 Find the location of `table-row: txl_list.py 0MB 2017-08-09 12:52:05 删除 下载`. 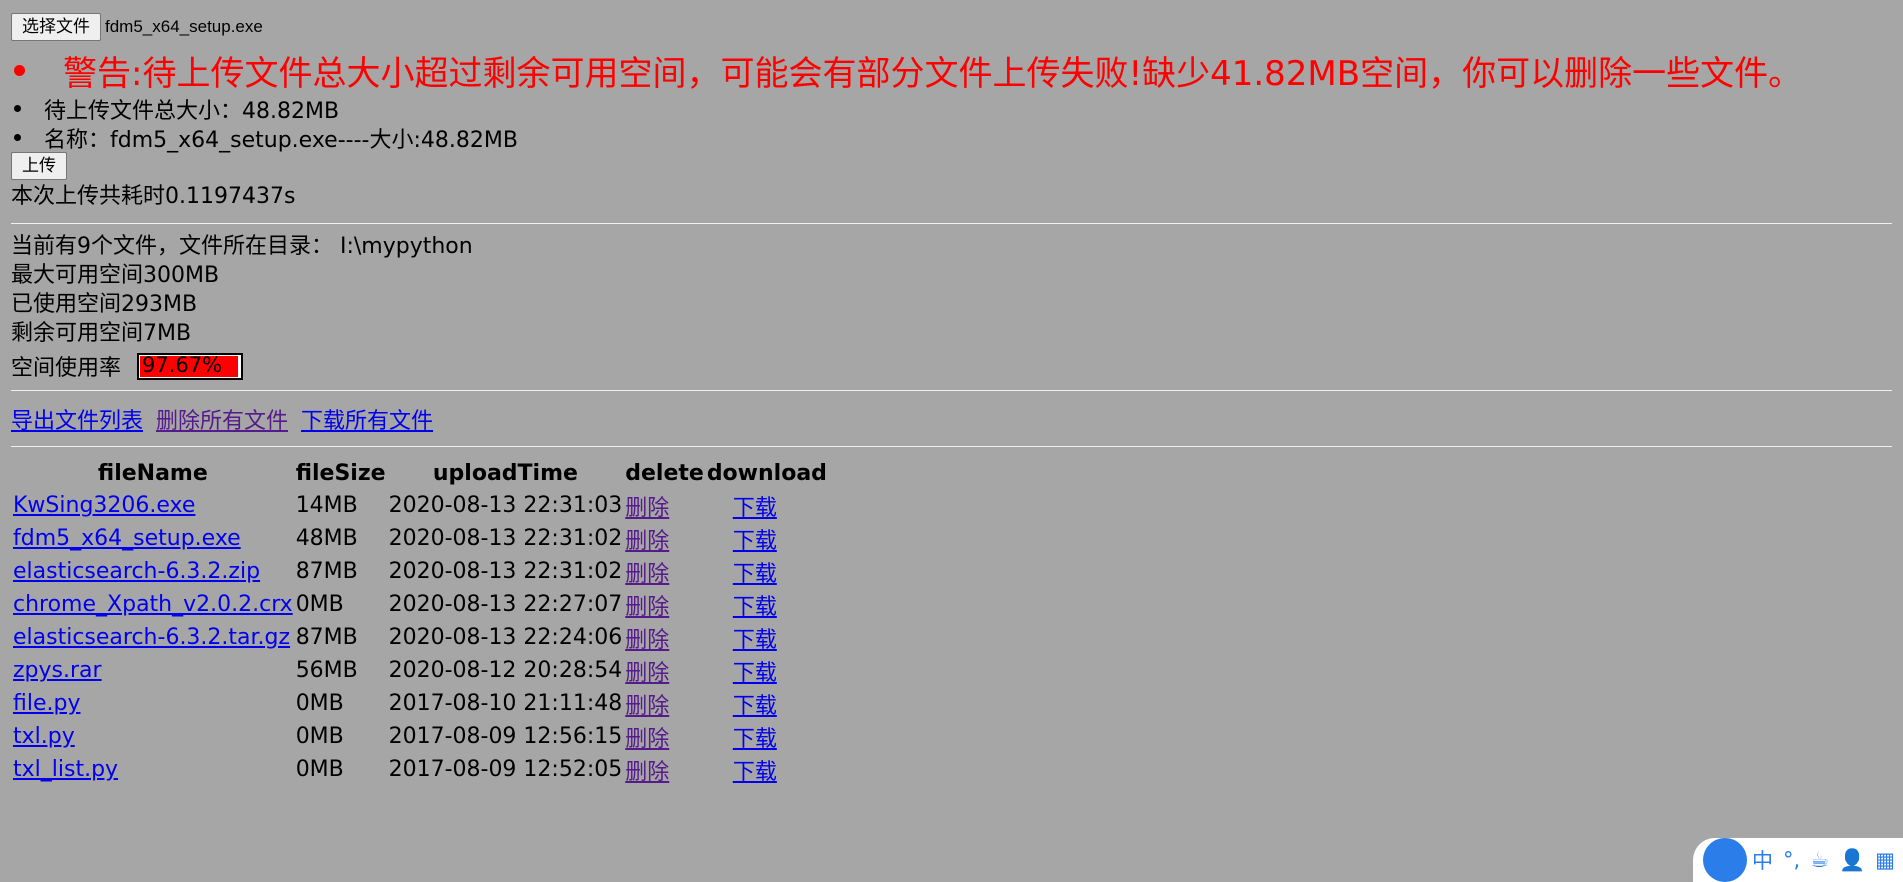

table-row: txl_list.py 0MB 2017-08-09 12:52:05 删除 下载 is located at coordinates (420, 769).